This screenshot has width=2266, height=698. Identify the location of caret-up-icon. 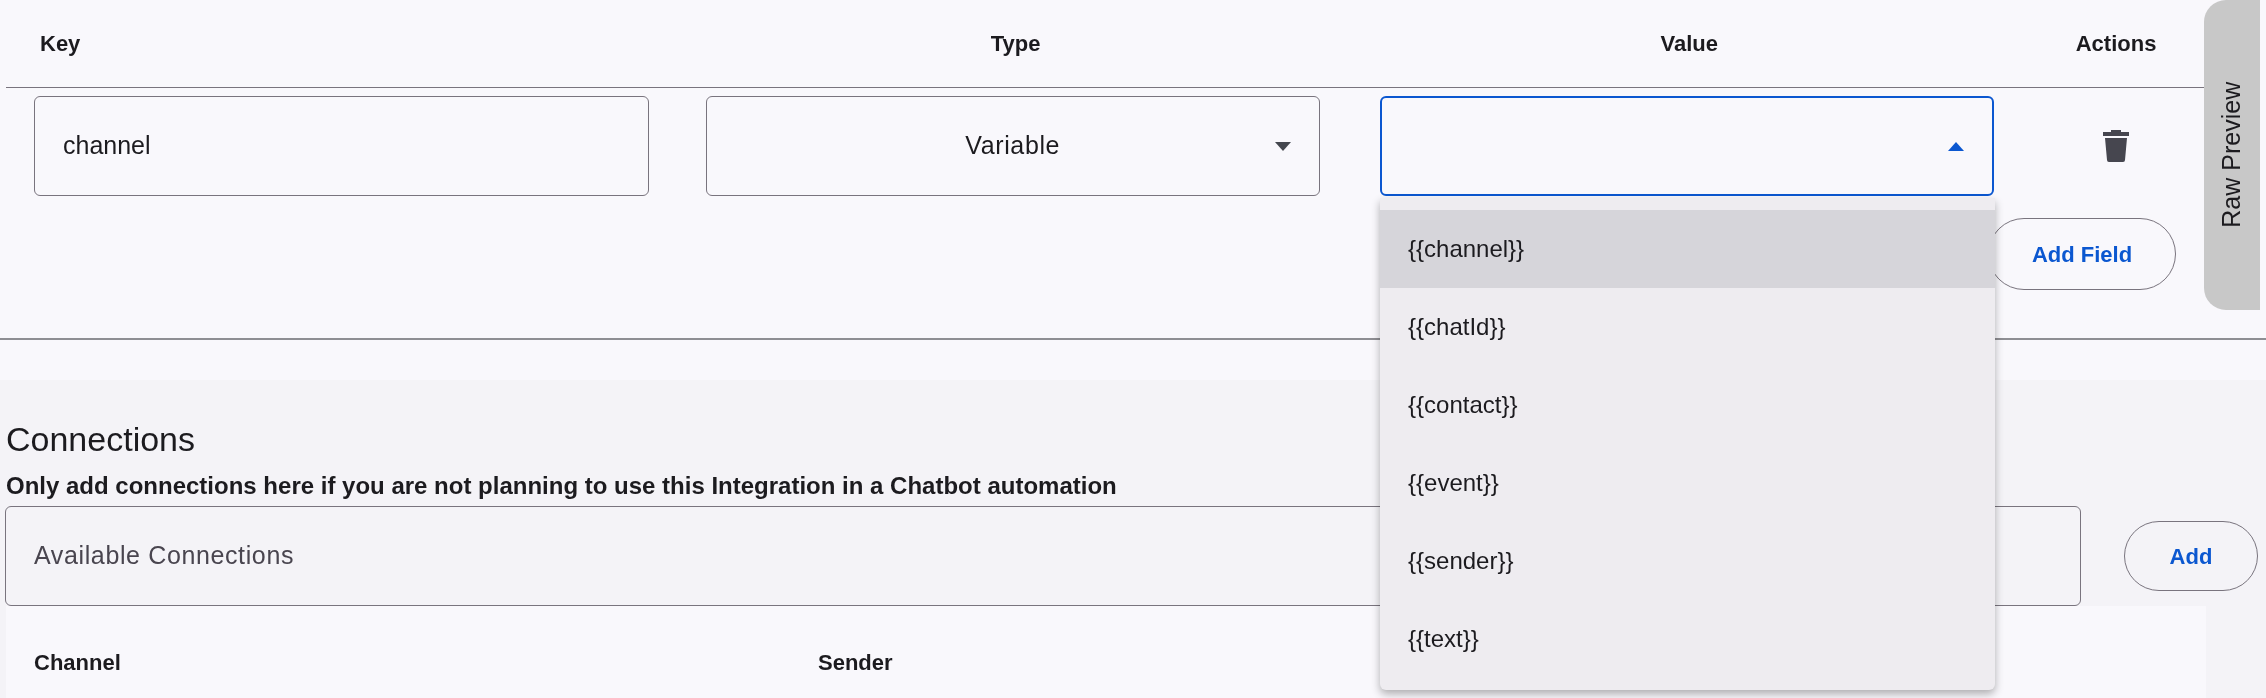
(1956, 146).